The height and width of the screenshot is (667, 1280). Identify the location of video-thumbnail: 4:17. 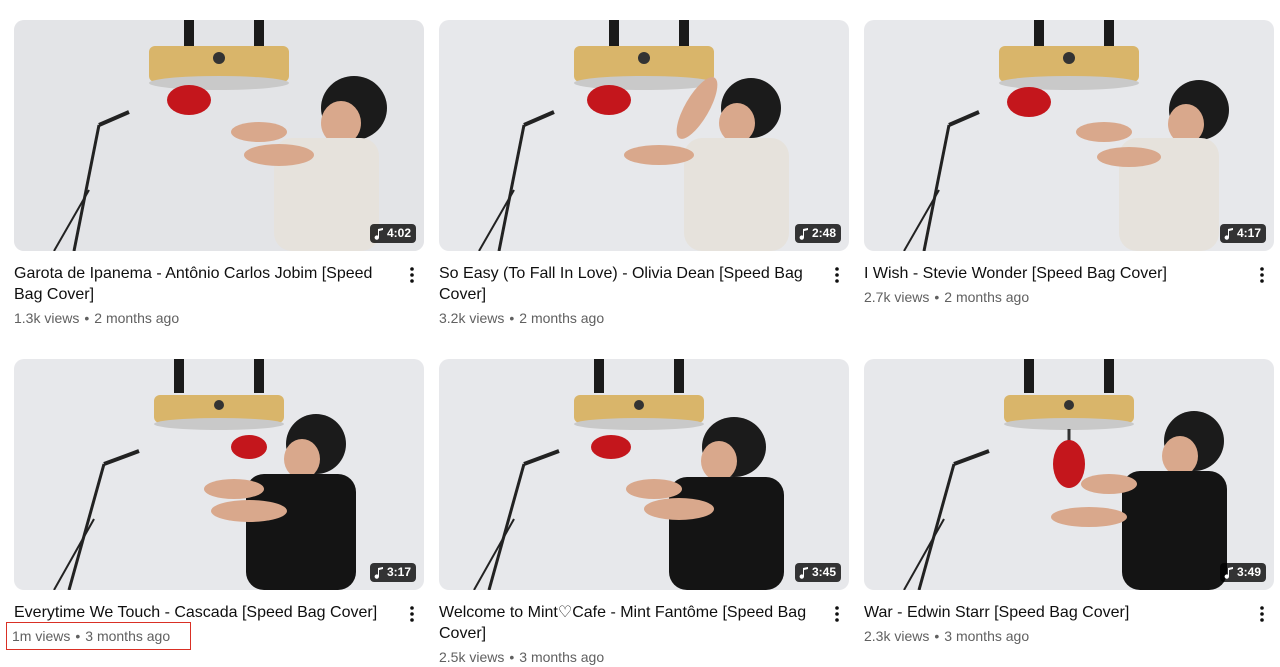
(1069, 135).